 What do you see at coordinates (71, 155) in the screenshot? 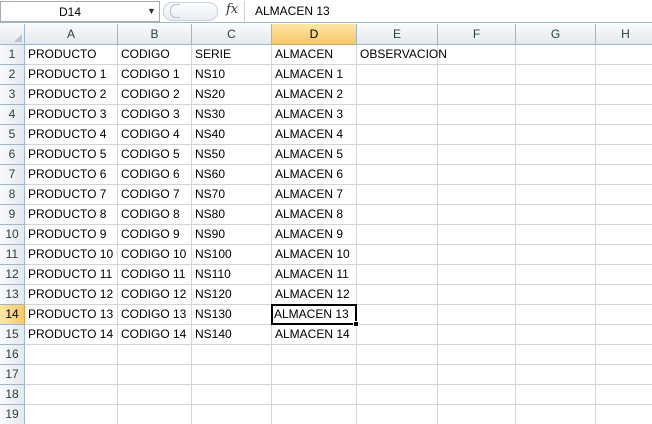
I see `cell-a6: PRODUCTO 5` at bounding box center [71, 155].